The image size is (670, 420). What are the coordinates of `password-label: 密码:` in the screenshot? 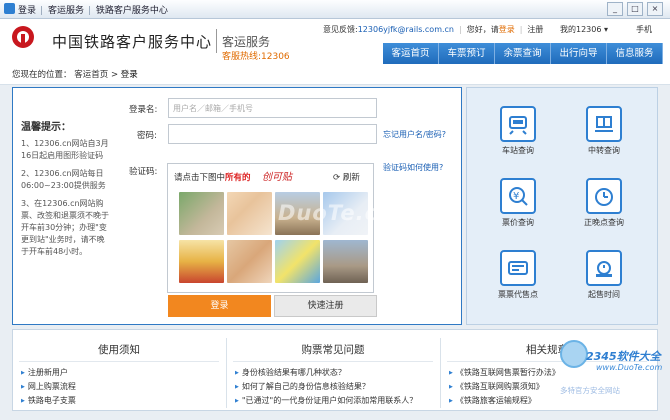 It's located at (147, 136).